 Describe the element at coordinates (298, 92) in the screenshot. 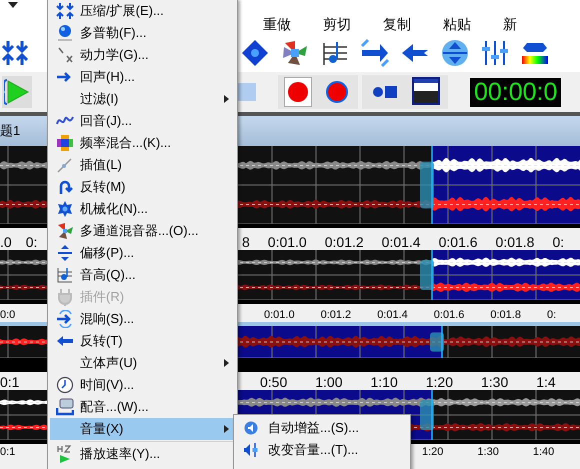

I see `record-button` at that location.